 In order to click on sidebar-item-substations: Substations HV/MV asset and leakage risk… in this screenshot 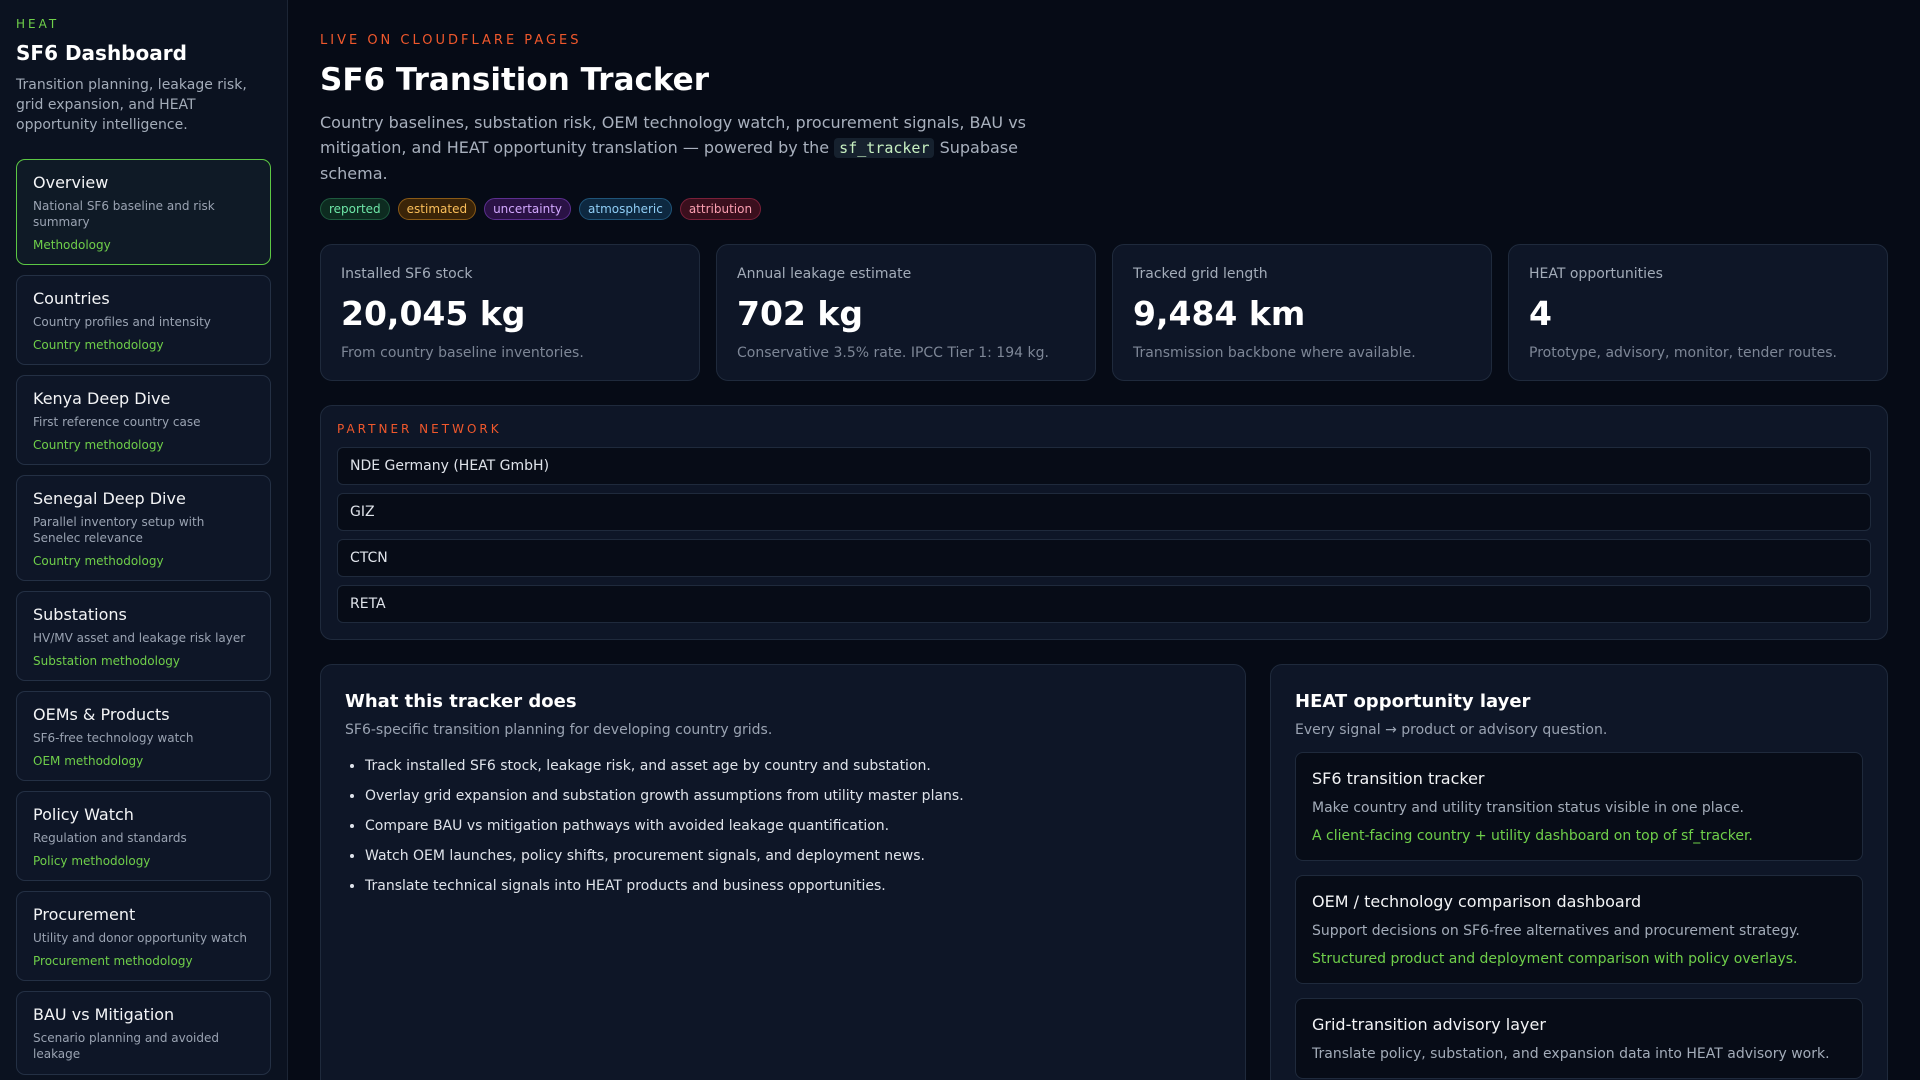, I will do `click(143, 636)`.